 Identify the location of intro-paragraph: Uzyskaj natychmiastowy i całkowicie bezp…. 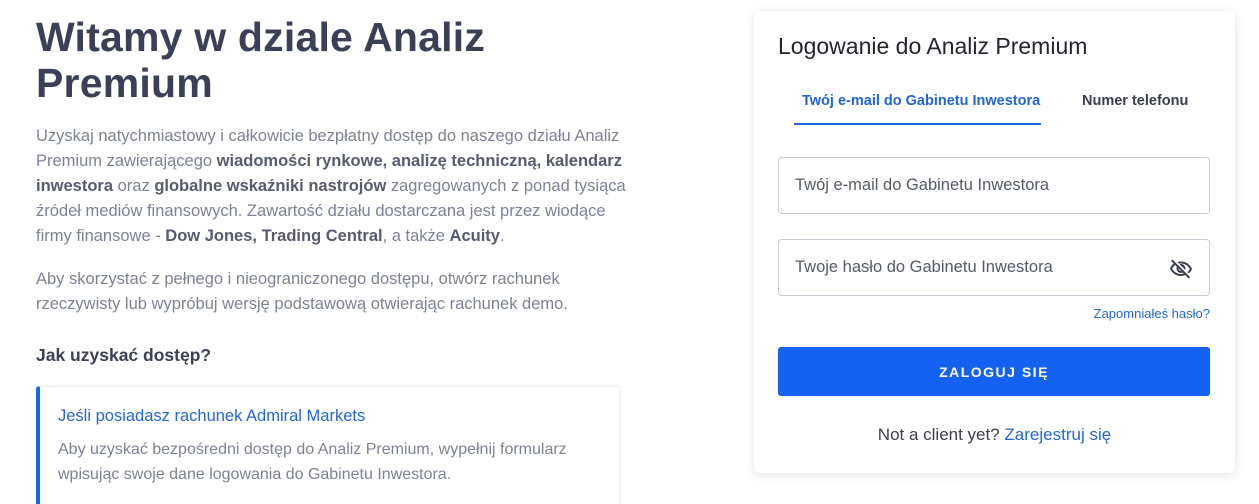
(336, 186).